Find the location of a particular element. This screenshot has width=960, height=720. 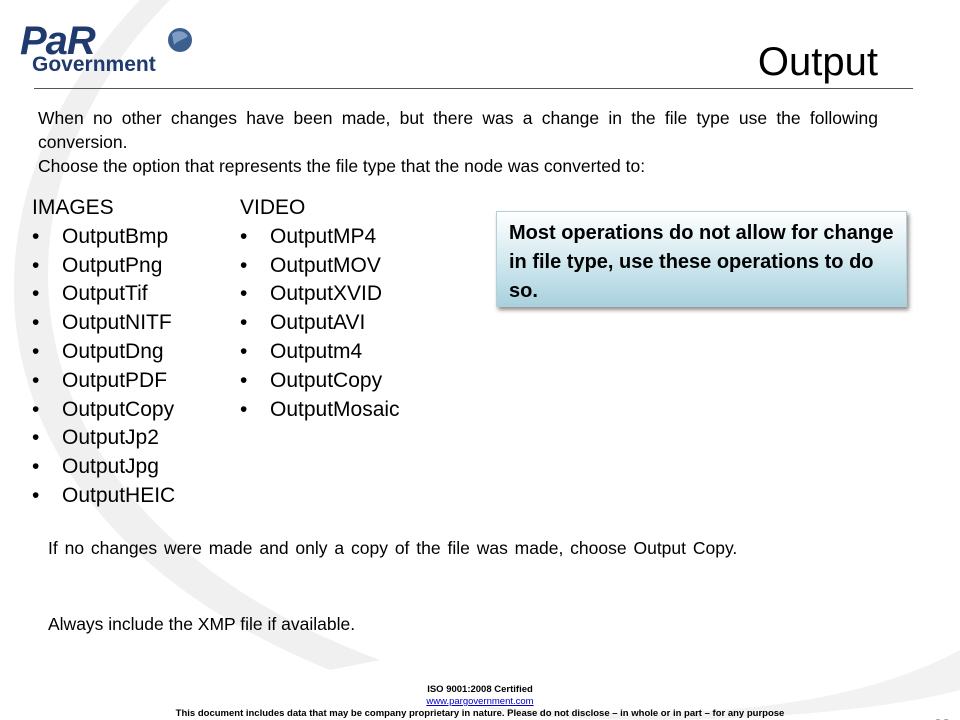

list-item: • OutputBmp is located at coordinates (103, 237).